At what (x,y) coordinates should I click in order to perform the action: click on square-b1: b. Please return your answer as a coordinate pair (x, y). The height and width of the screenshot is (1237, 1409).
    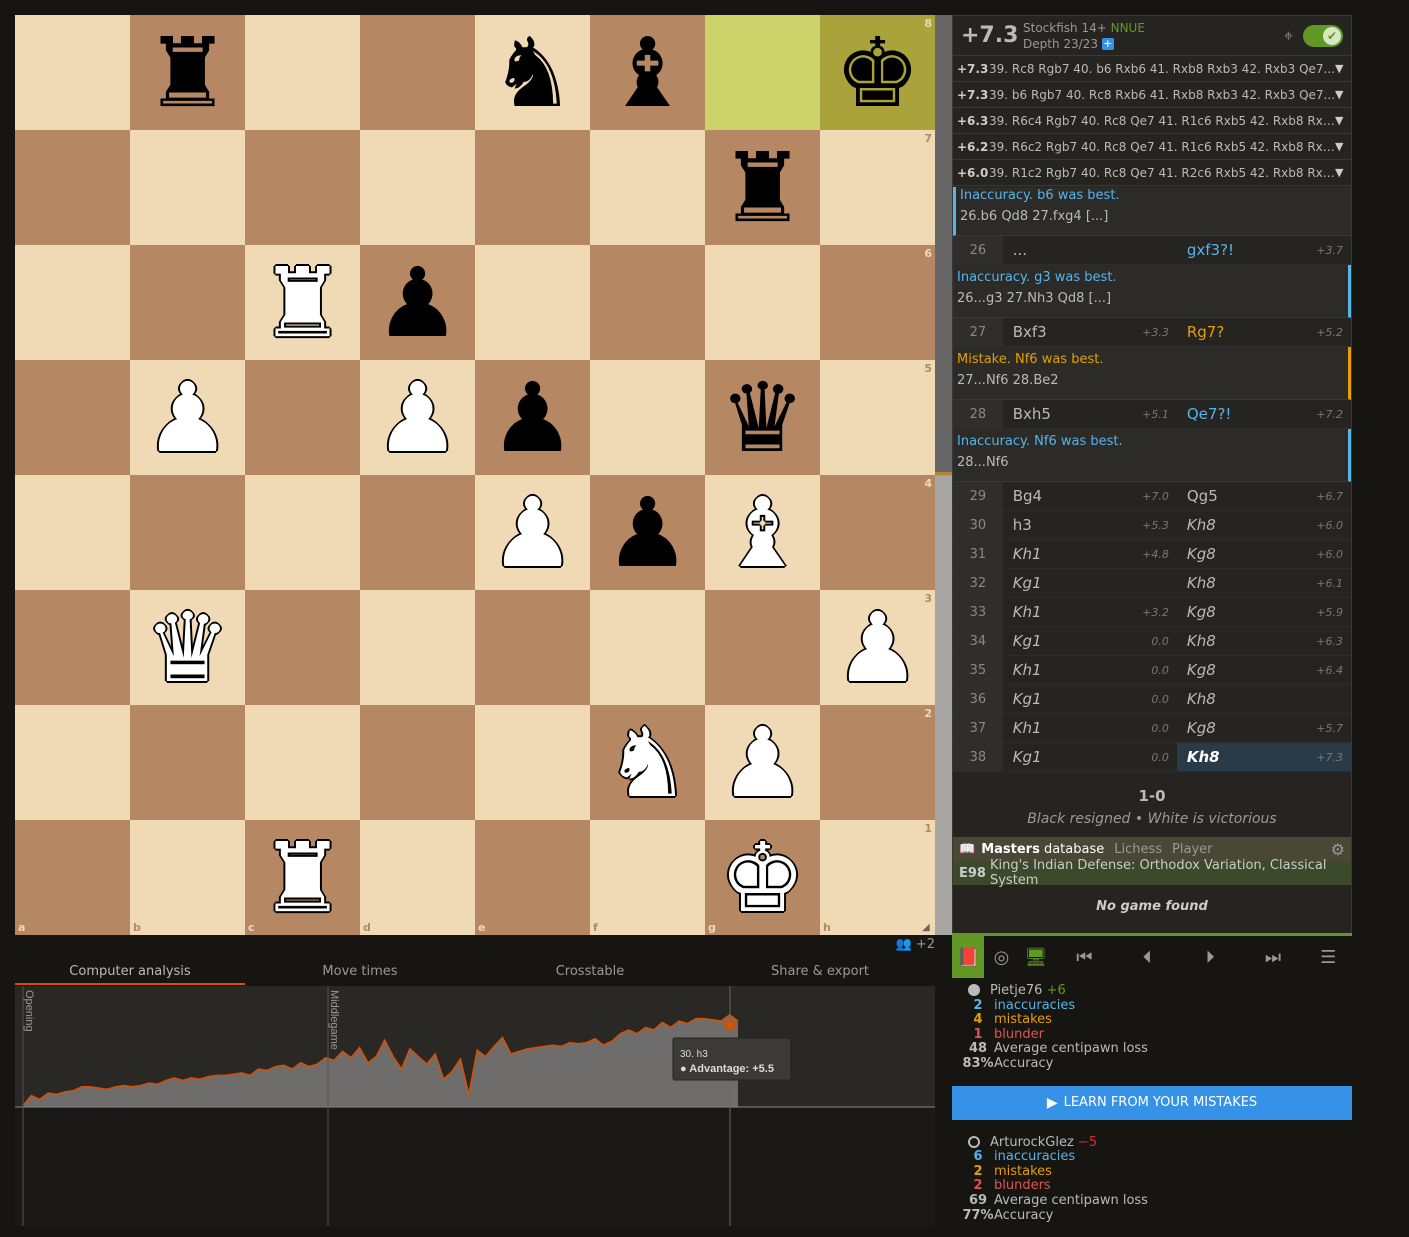
    Looking at the image, I should click on (187, 877).